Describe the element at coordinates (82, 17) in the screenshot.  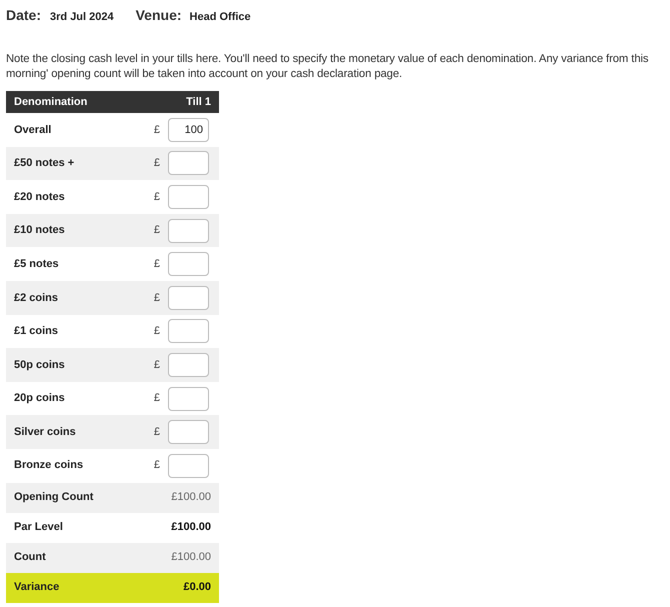
I see `date-value: 3rd Jul 2024` at that location.